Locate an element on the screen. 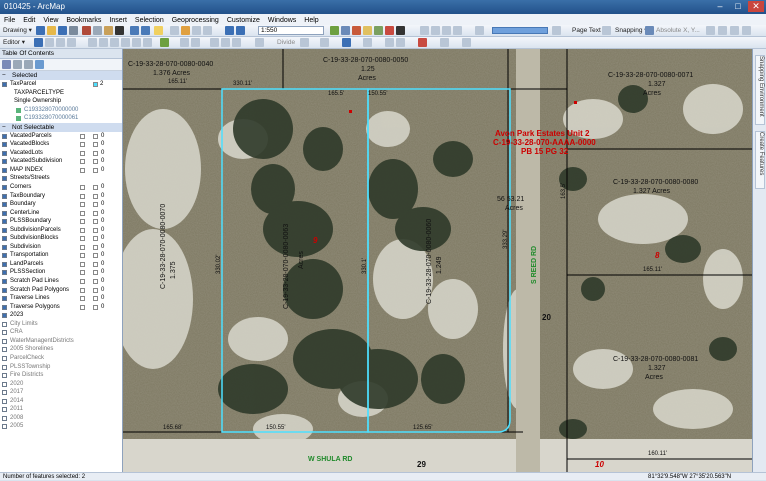  split-icon is located at coordinates (114, 42).